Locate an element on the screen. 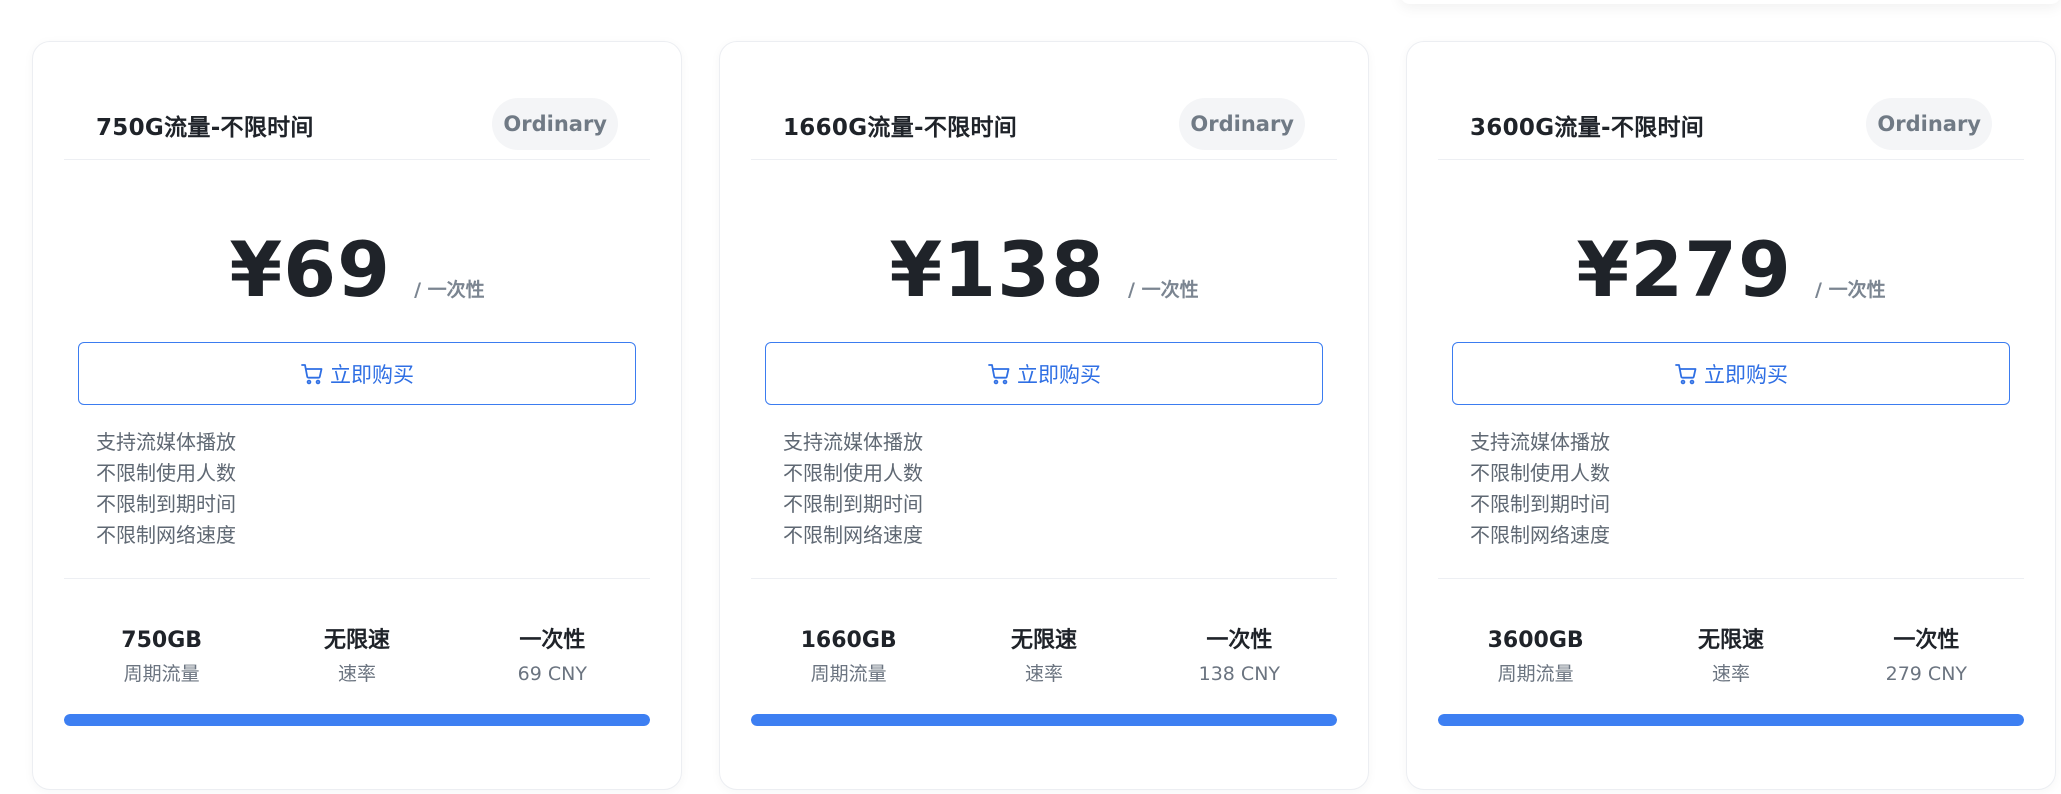 The width and height of the screenshot is (2061, 794). stat-value: 750GB is located at coordinates (162, 640).